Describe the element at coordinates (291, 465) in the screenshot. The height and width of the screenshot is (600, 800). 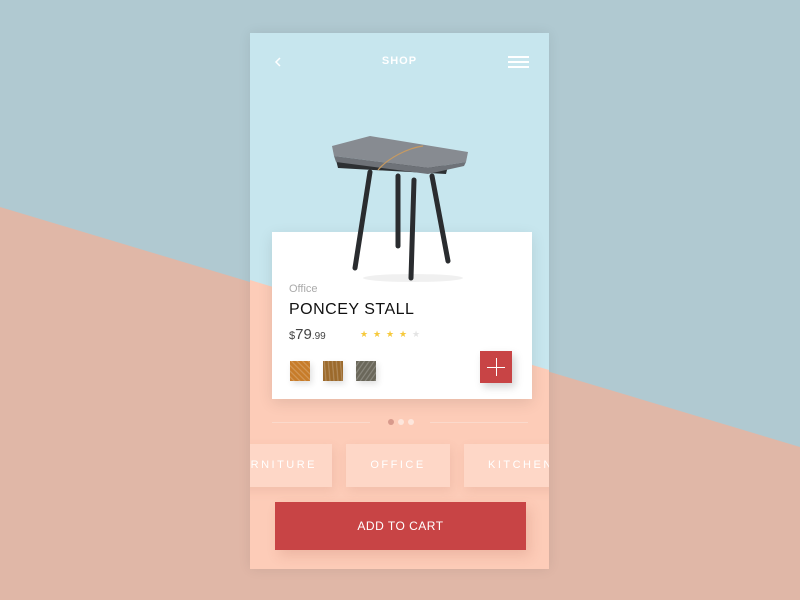
I see `category-furniture: FURNITURE` at that location.